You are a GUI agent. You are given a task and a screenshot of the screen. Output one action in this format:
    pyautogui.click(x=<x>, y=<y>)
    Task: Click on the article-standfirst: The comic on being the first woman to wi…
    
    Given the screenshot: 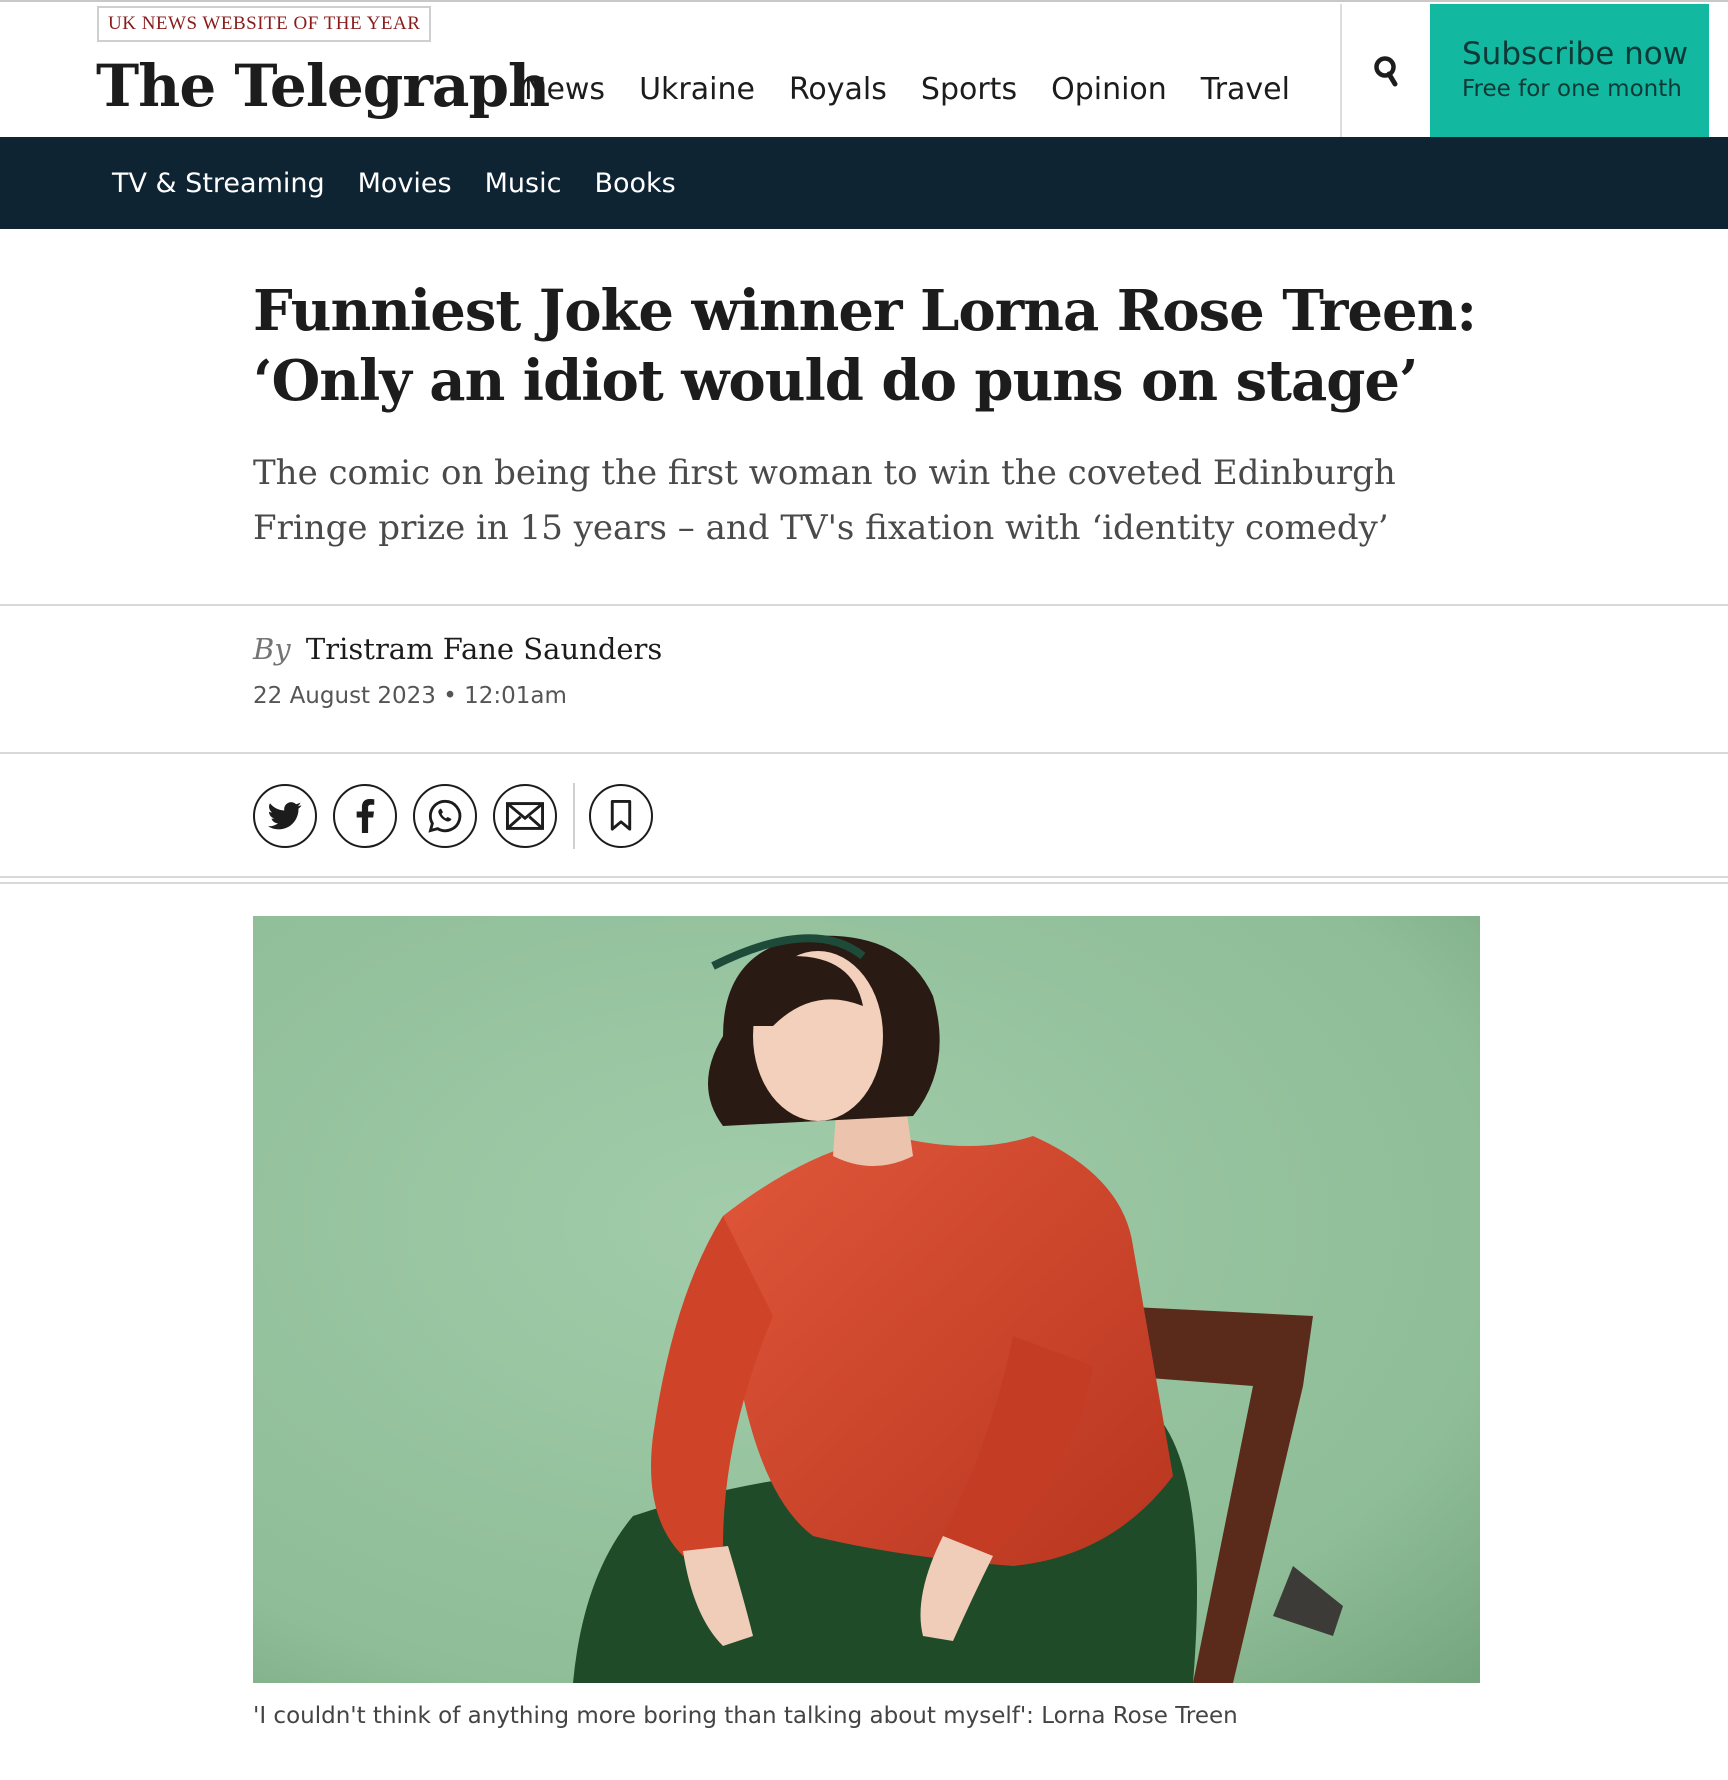 What is the action you would take?
    pyautogui.click(x=824, y=500)
    